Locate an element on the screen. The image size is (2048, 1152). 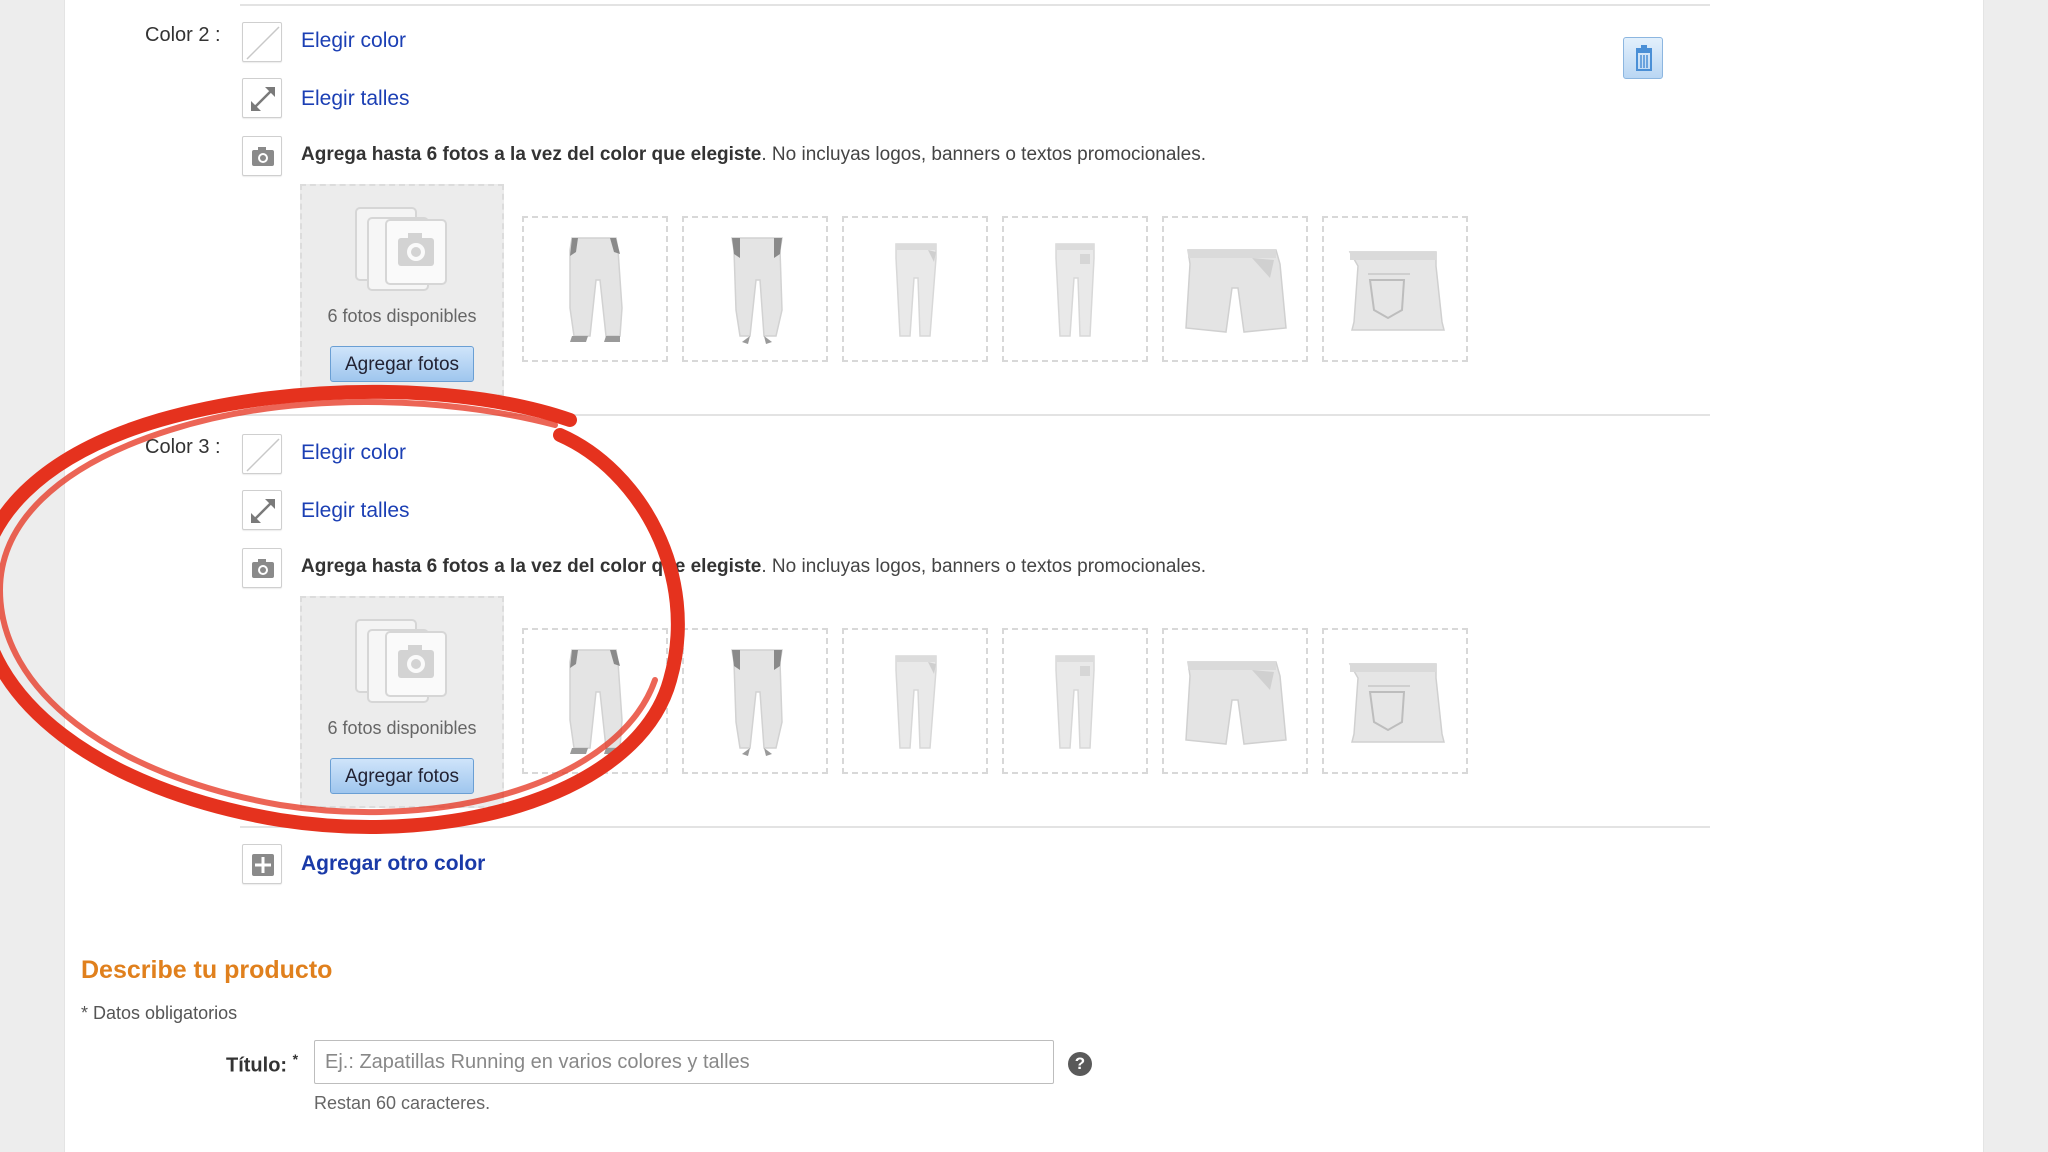
color-label: Color 2 : is located at coordinates (183, 35).